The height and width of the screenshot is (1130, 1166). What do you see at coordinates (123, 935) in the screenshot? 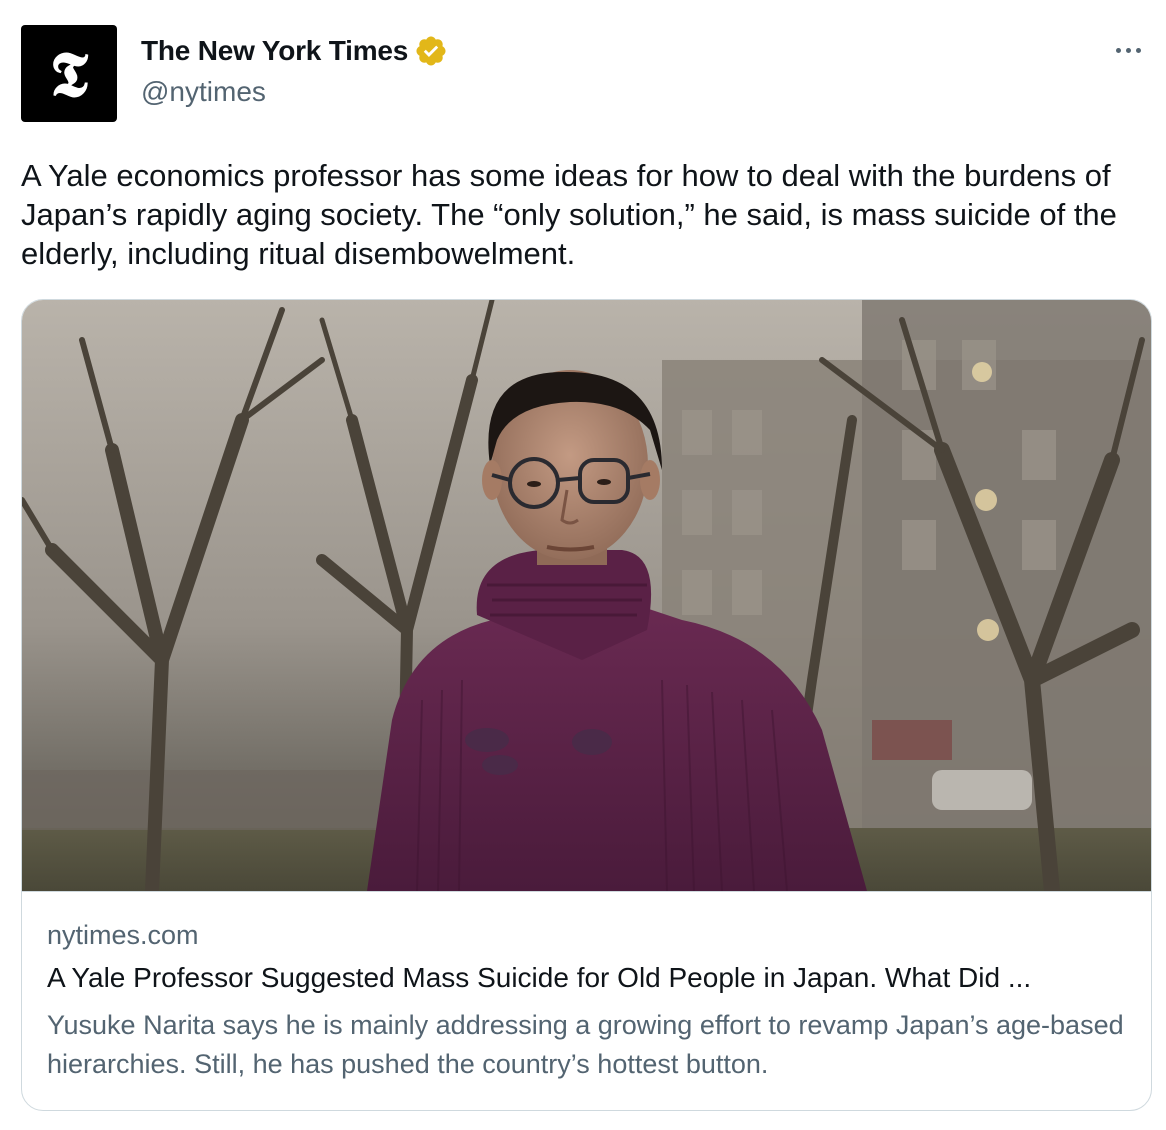
I see `card-domain: nytimes.com` at bounding box center [123, 935].